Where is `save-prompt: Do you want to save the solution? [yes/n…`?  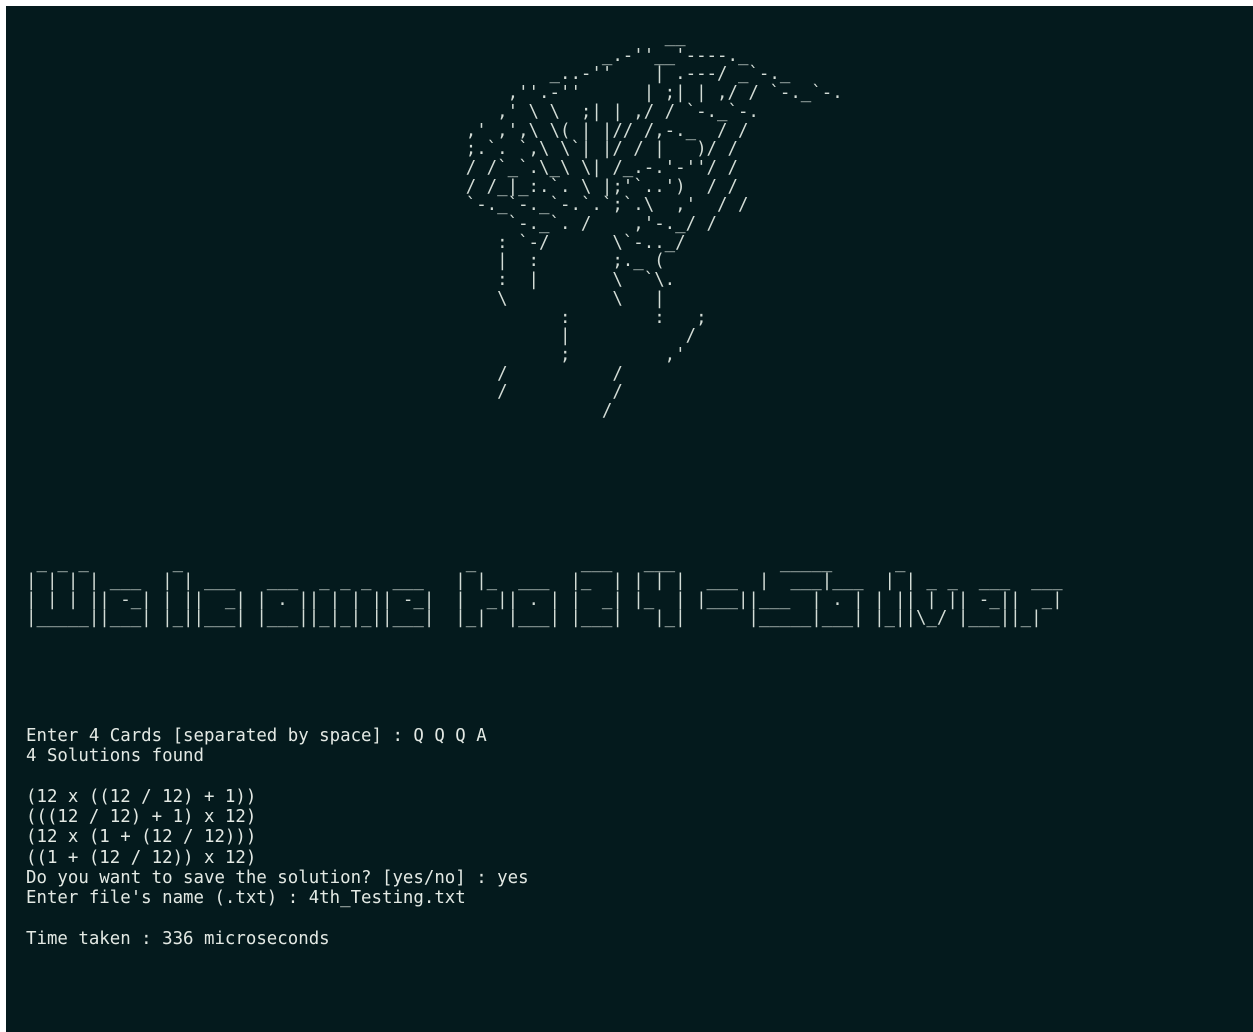 save-prompt: Do you want to save the solution? [yes/n… is located at coordinates (277, 878).